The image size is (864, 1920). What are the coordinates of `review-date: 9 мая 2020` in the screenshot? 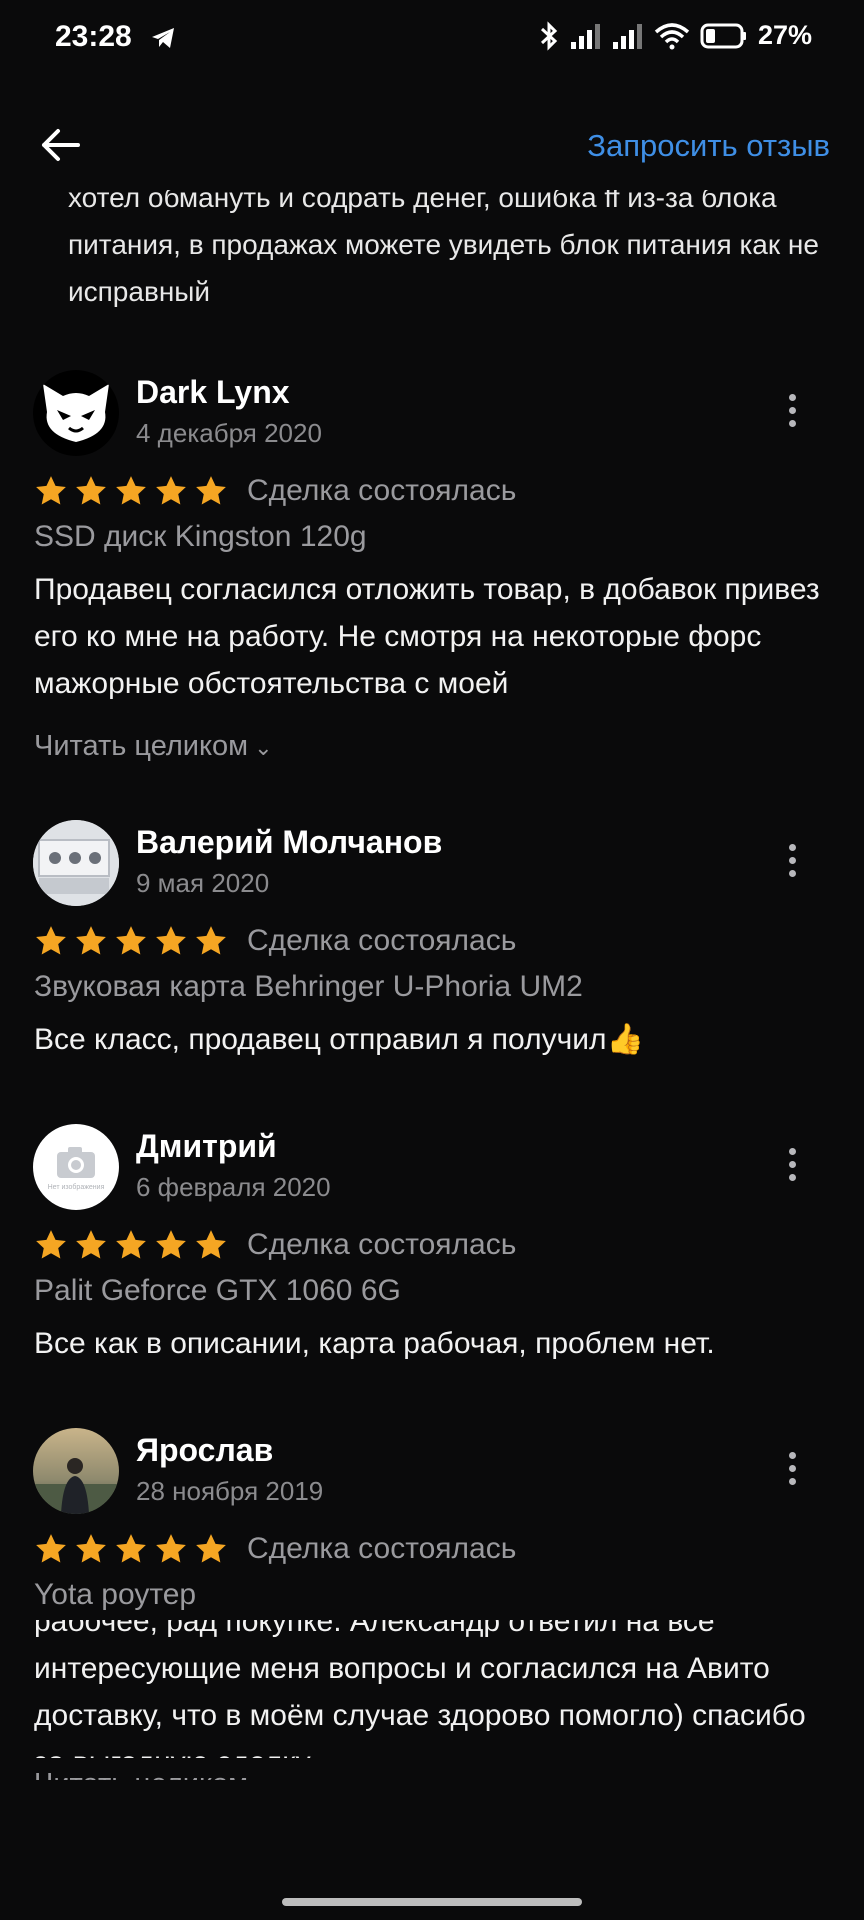 It's located at (203, 883).